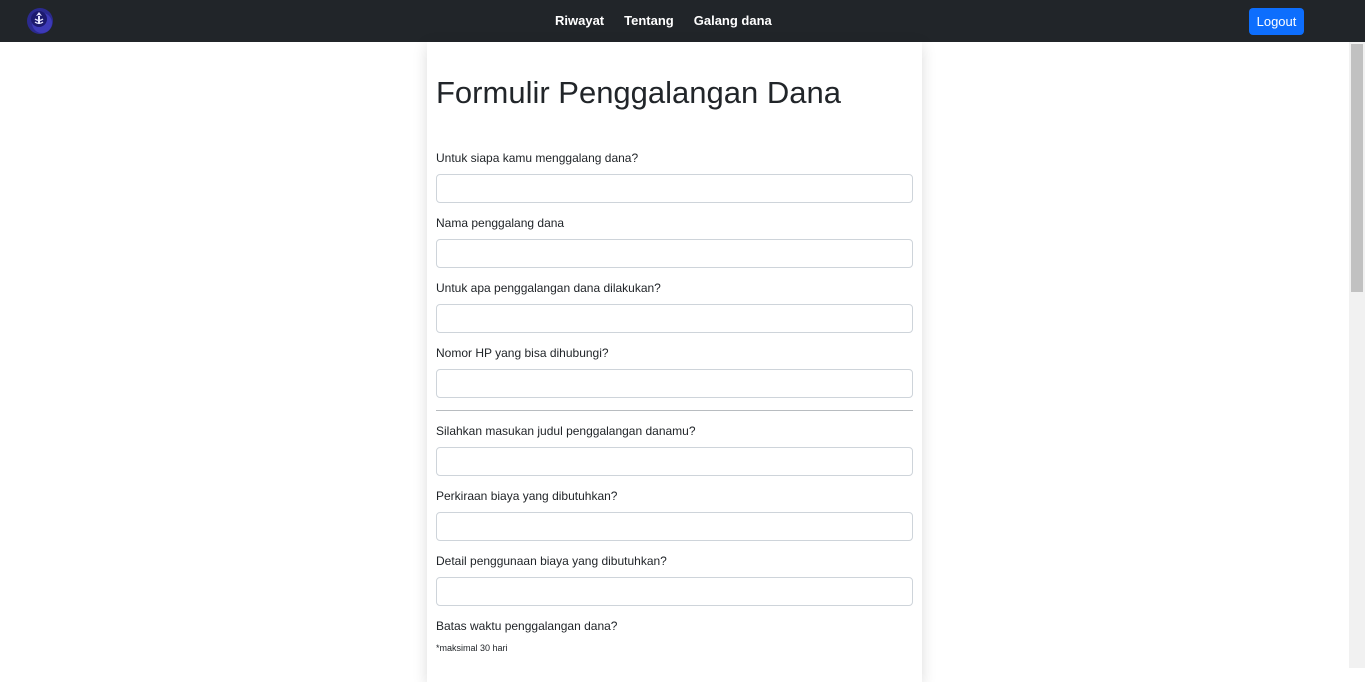 This screenshot has height=682, width=1365. I want to click on purpose-input, so click(674, 318).